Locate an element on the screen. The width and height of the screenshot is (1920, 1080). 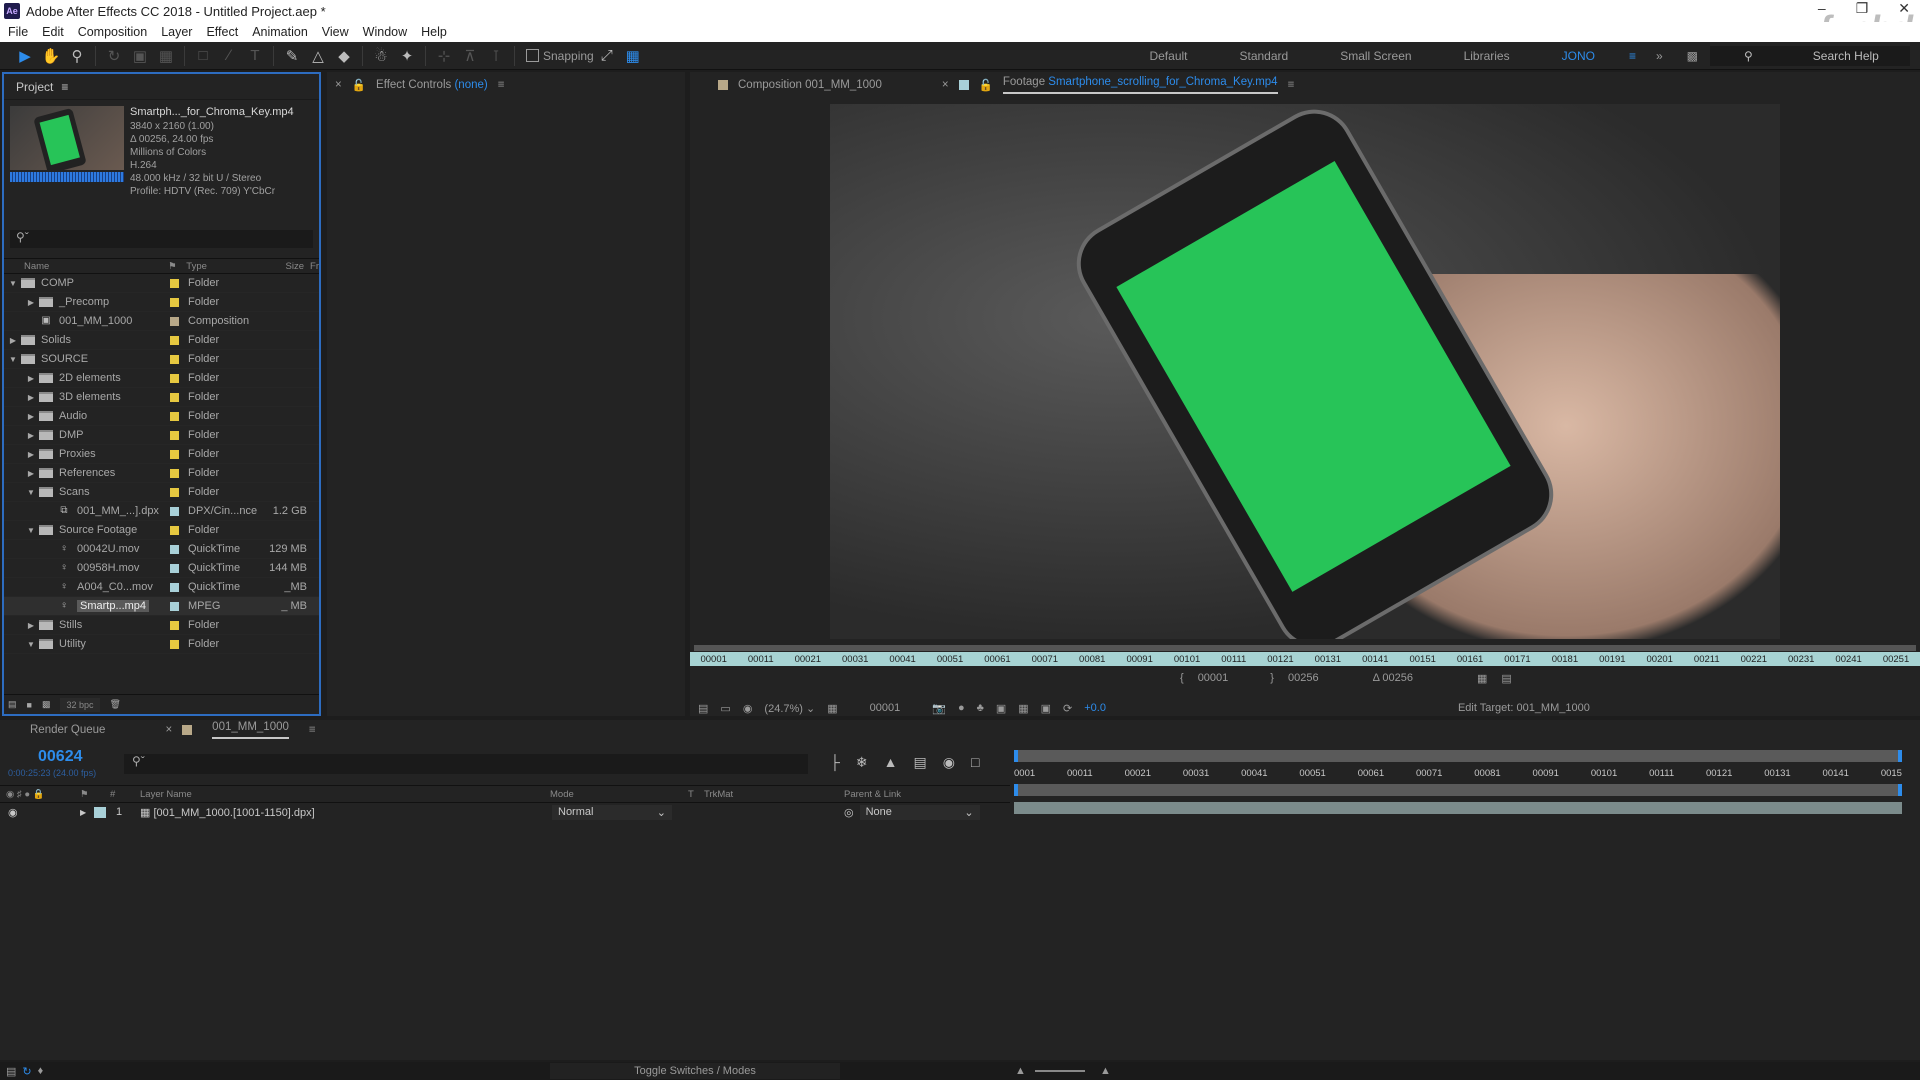
project-item: ▶ DMP Folder is located at coordinates (161, 435).